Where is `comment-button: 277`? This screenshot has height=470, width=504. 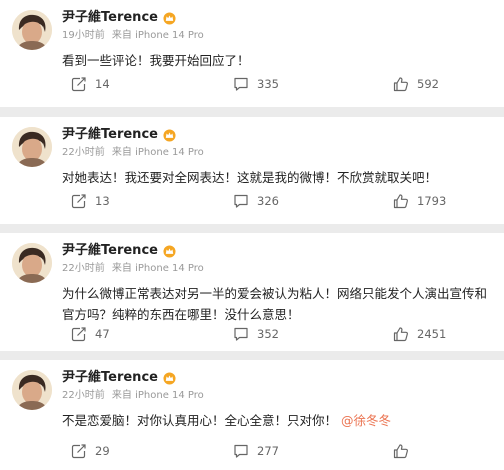 comment-button: 277 is located at coordinates (256, 451).